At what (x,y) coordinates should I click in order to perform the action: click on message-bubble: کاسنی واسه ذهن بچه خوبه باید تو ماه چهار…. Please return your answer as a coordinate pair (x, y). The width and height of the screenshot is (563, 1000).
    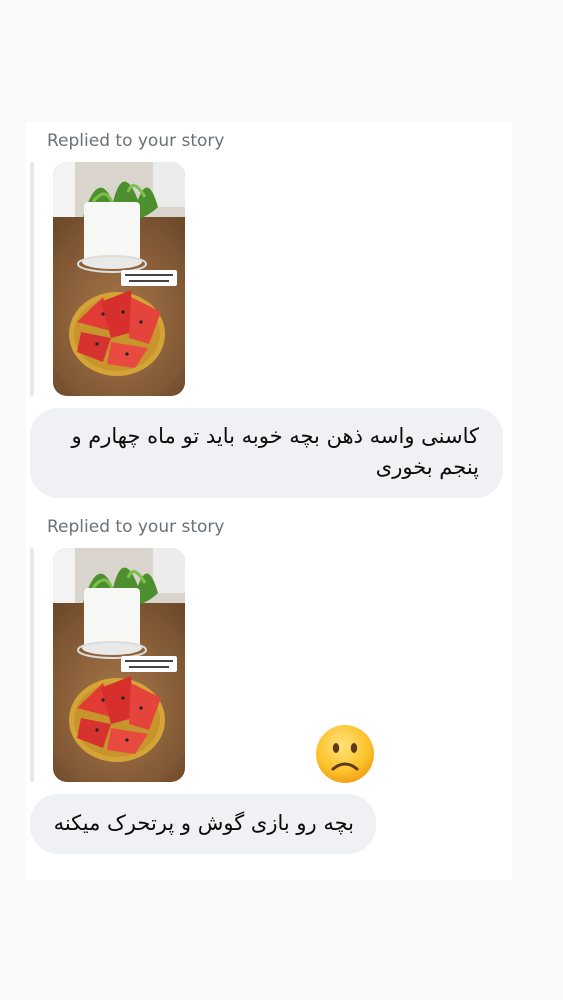
    Looking at the image, I should click on (266, 453).